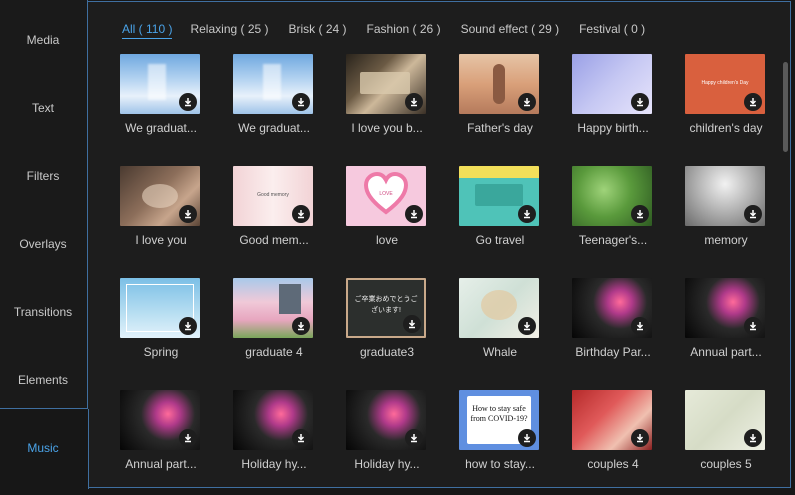 The height and width of the screenshot is (495, 795). I want to click on thumb-text: How to stay safe from COVID-19?, so click(499, 413).